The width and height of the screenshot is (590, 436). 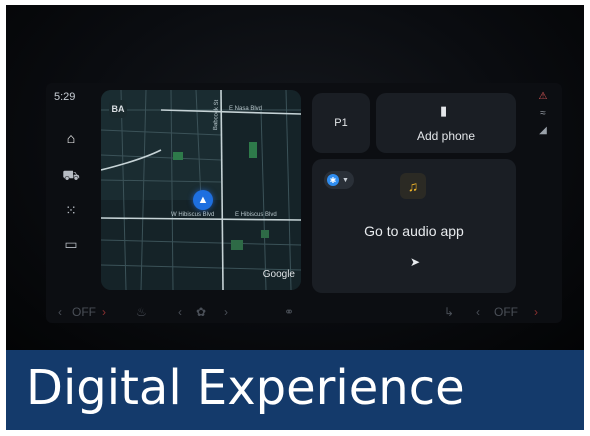 What do you see at coordinates (217, 115) in the screenshot?
I see `street-label: Babcock St` at bounding box center [217, 115].